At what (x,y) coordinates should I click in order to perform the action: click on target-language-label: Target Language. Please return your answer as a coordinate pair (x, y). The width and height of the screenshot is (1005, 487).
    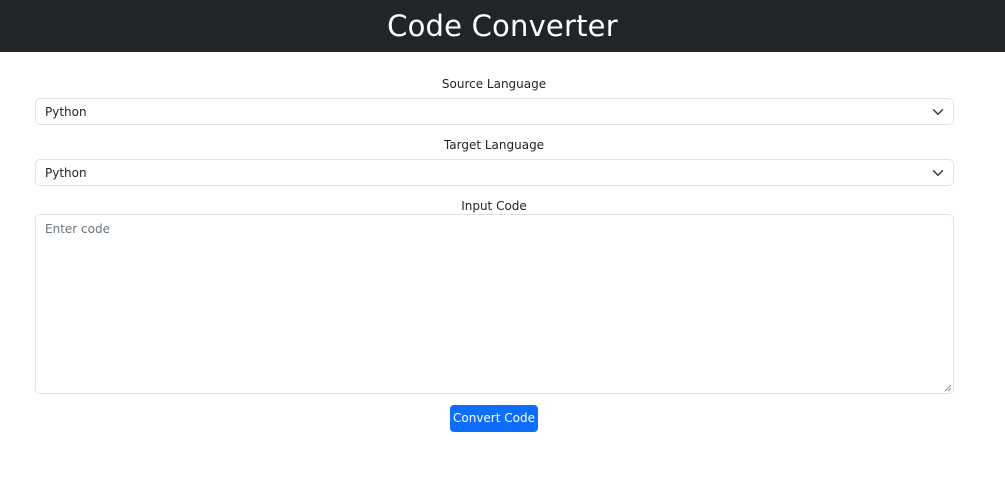
    Looking at the image, I should click on (494, 145).